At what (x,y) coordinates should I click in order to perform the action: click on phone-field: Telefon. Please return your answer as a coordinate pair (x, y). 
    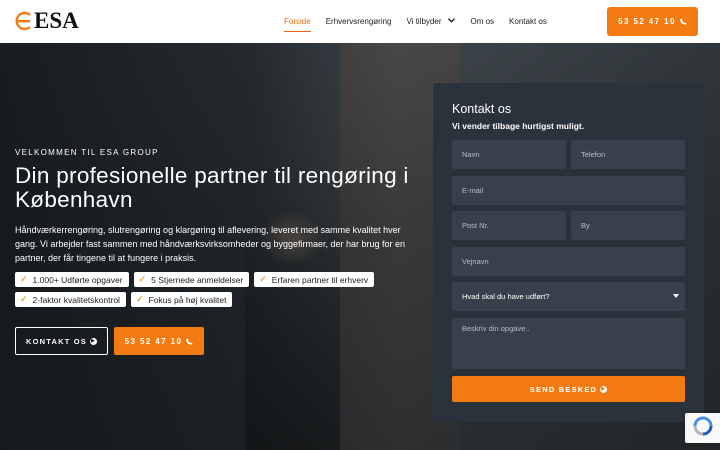
    Looking at the image, I should click on (628, 154).